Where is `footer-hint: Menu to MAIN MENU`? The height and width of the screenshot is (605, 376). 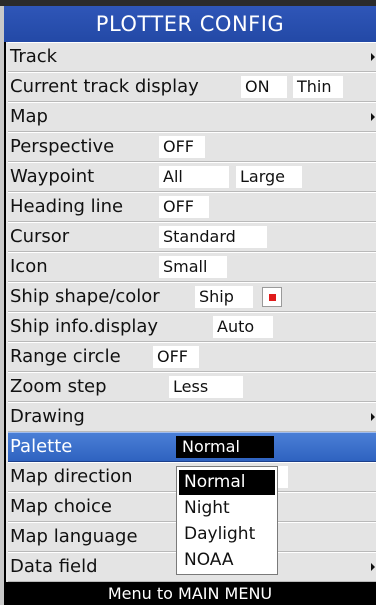 footer-hint: Menu to MAIN MENU is located at coordinates (190, 593).